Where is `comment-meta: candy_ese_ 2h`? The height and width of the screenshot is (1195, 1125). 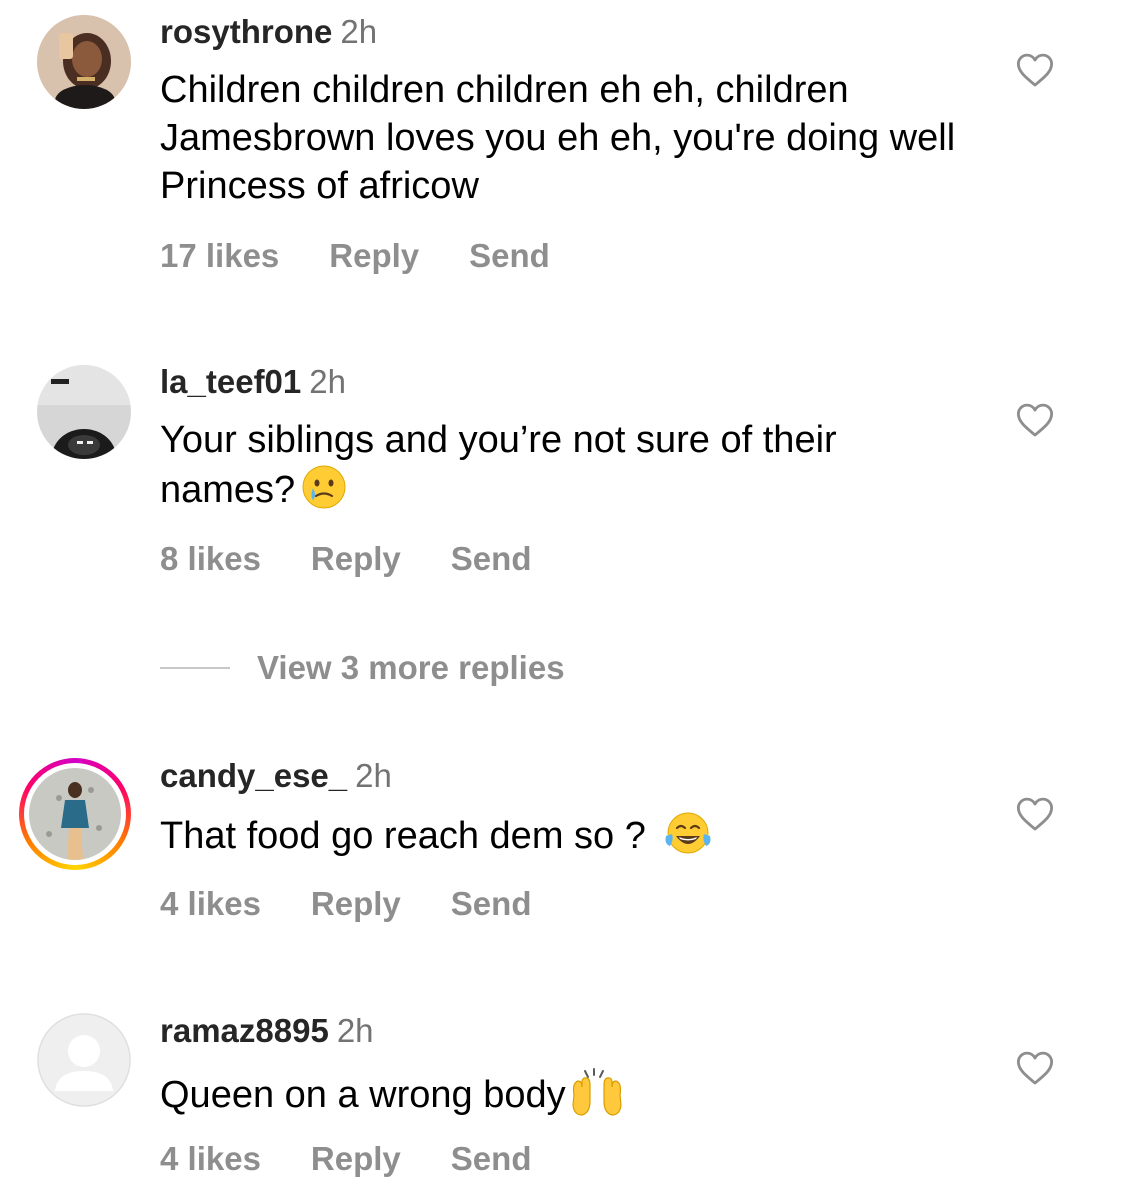
comment-meta: candy_ese_ 2h is located at coordinates (276, 776).